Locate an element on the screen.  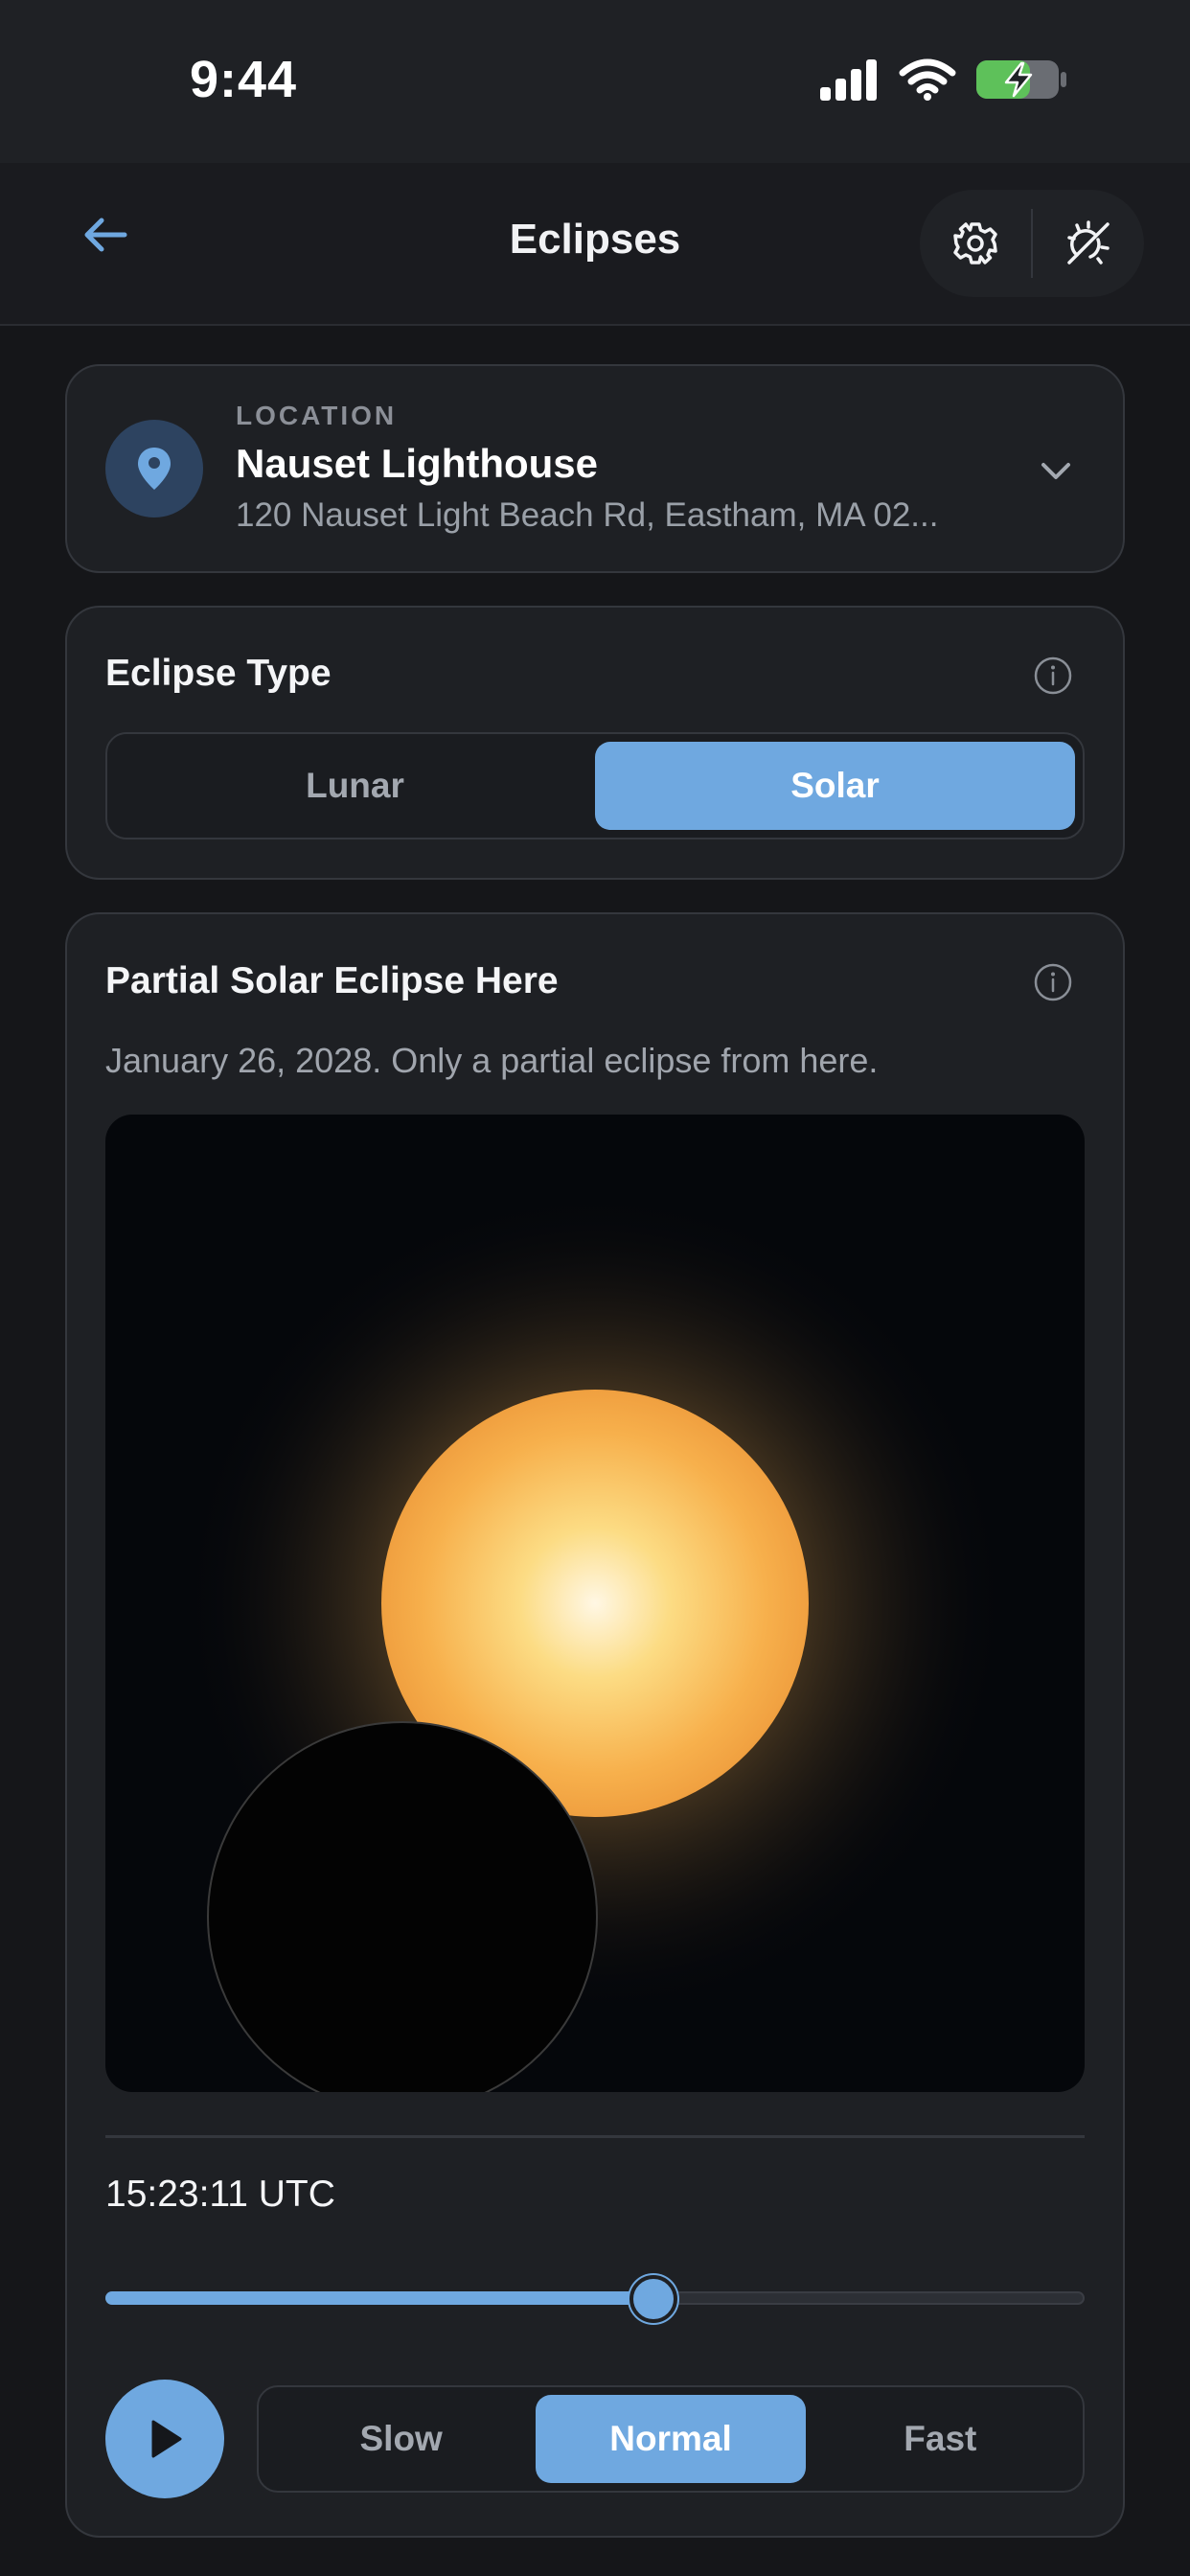
moon-disc is located at coordinates (403, 1906).